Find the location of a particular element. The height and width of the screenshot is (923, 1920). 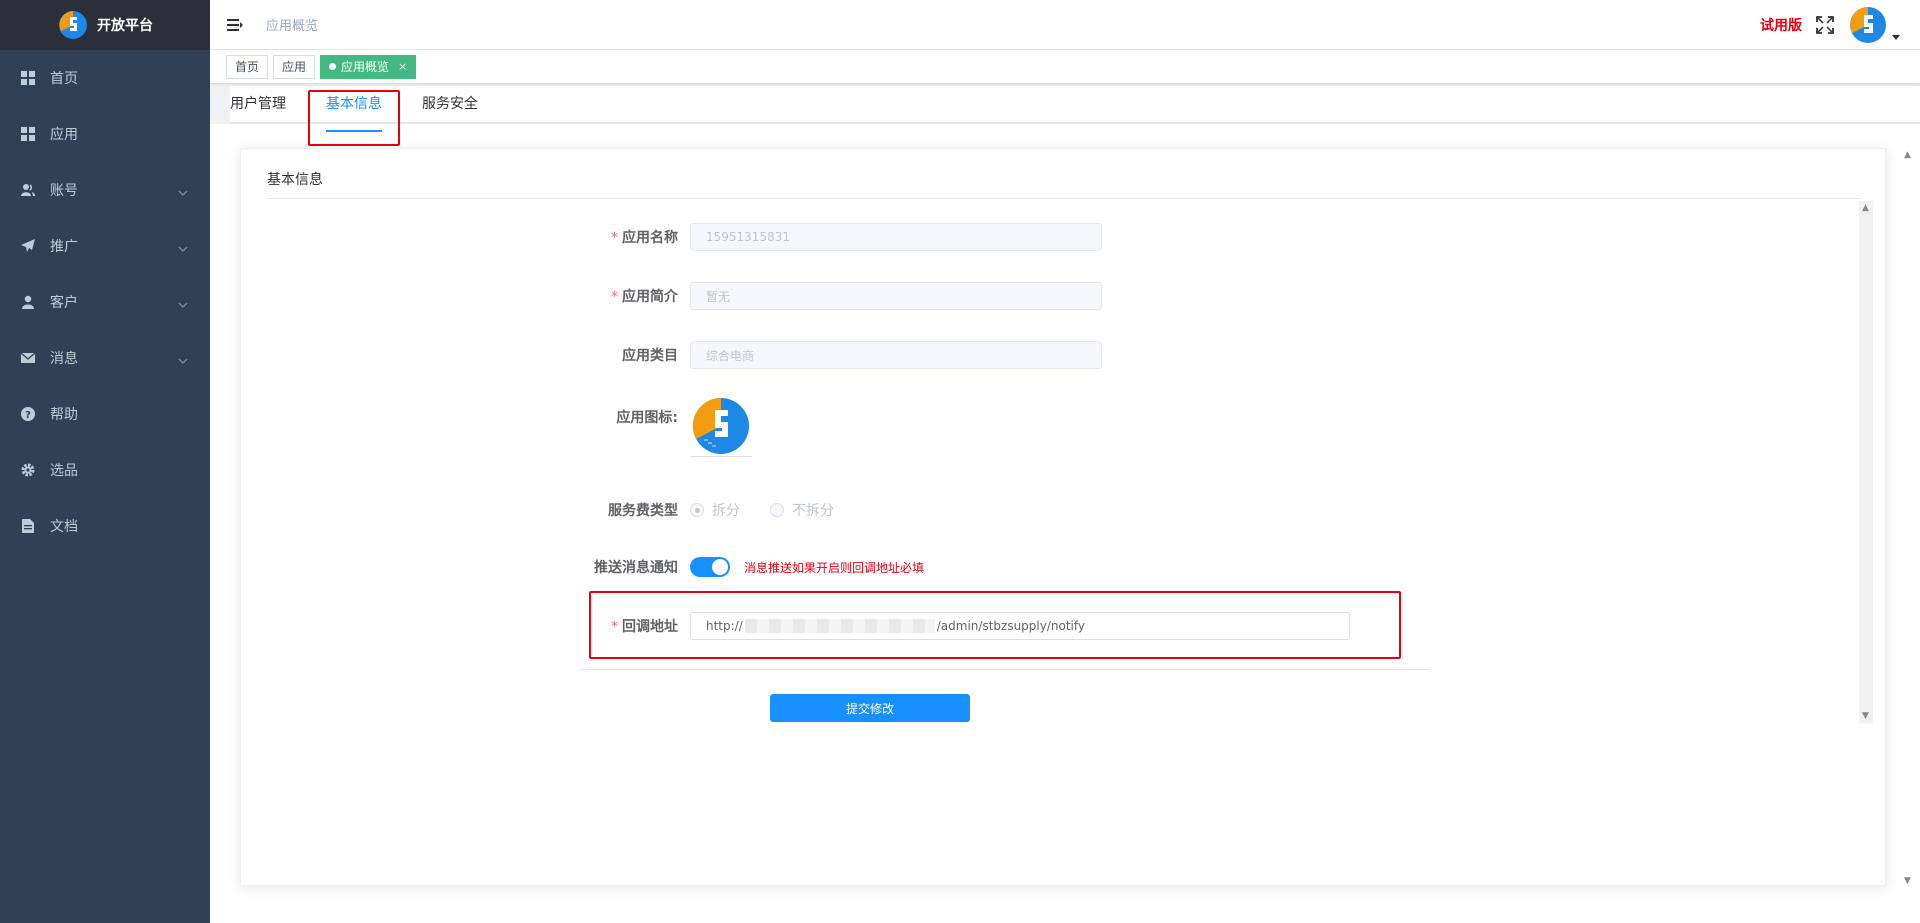

radio-split: 拆分 is located at coordinates (715, 510).